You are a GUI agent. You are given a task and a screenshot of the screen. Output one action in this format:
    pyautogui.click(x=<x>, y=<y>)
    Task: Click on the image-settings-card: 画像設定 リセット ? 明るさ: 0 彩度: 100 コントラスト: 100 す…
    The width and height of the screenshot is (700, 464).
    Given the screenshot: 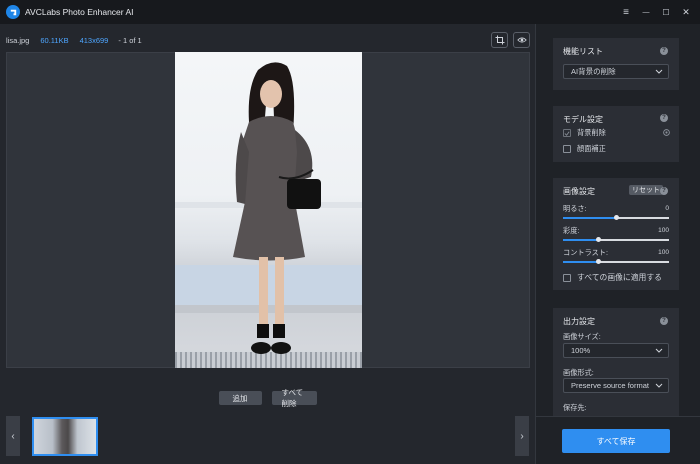 What is the action you would take?
    pyautogui.click(x=616, y=234)
    